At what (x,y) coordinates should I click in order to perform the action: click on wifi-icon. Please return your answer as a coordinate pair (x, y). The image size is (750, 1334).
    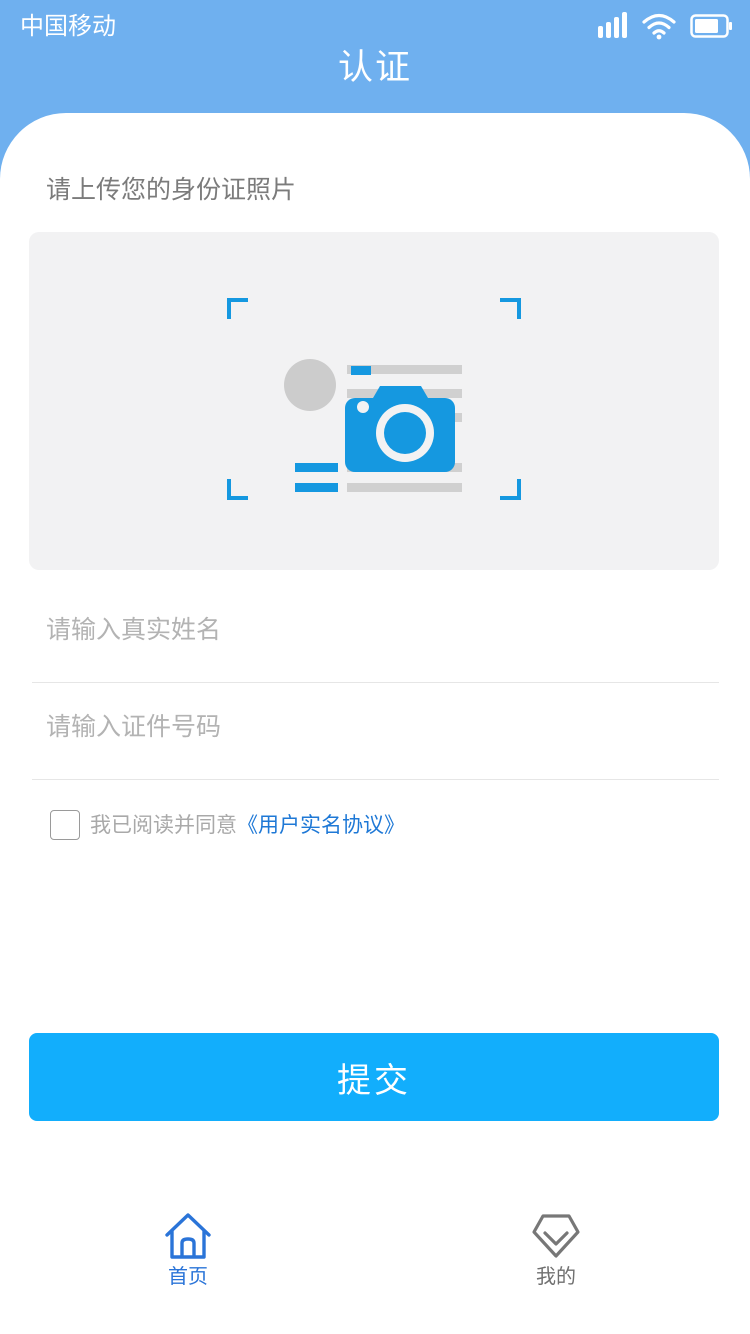
    Looking at the image, I should click on (659, 26).